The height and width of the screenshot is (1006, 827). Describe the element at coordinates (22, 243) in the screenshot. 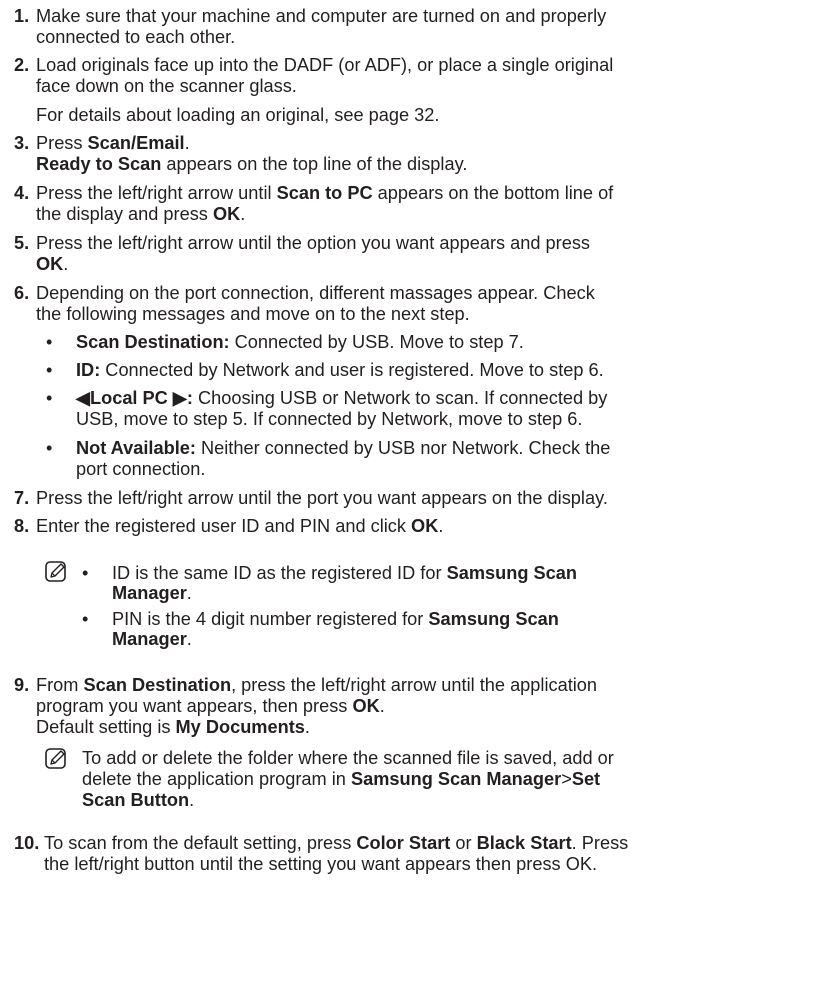

I see `step-number: 5.` at that location.